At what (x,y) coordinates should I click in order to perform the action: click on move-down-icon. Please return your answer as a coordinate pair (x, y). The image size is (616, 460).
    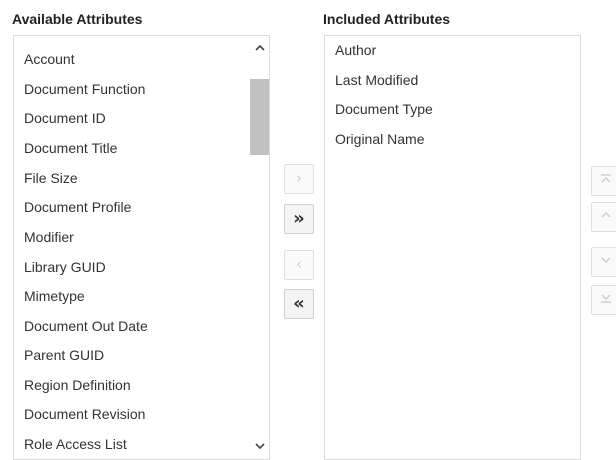
    Looking at the image, I should click on (606, 260).